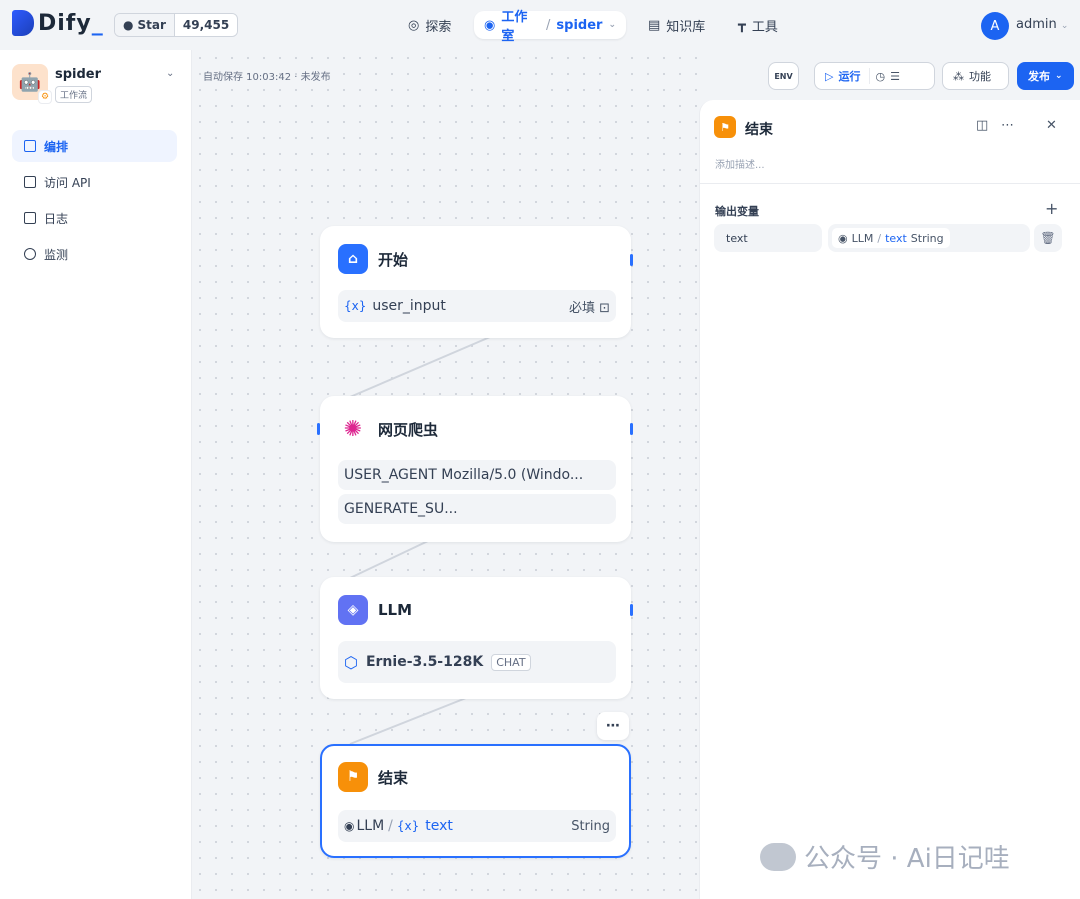 This screenshot has width=1080, height=899. What do you see at coordinates (353, 610) in the screenshot?
I see `brain-icon: ◈` at bounding box center [353, 610].